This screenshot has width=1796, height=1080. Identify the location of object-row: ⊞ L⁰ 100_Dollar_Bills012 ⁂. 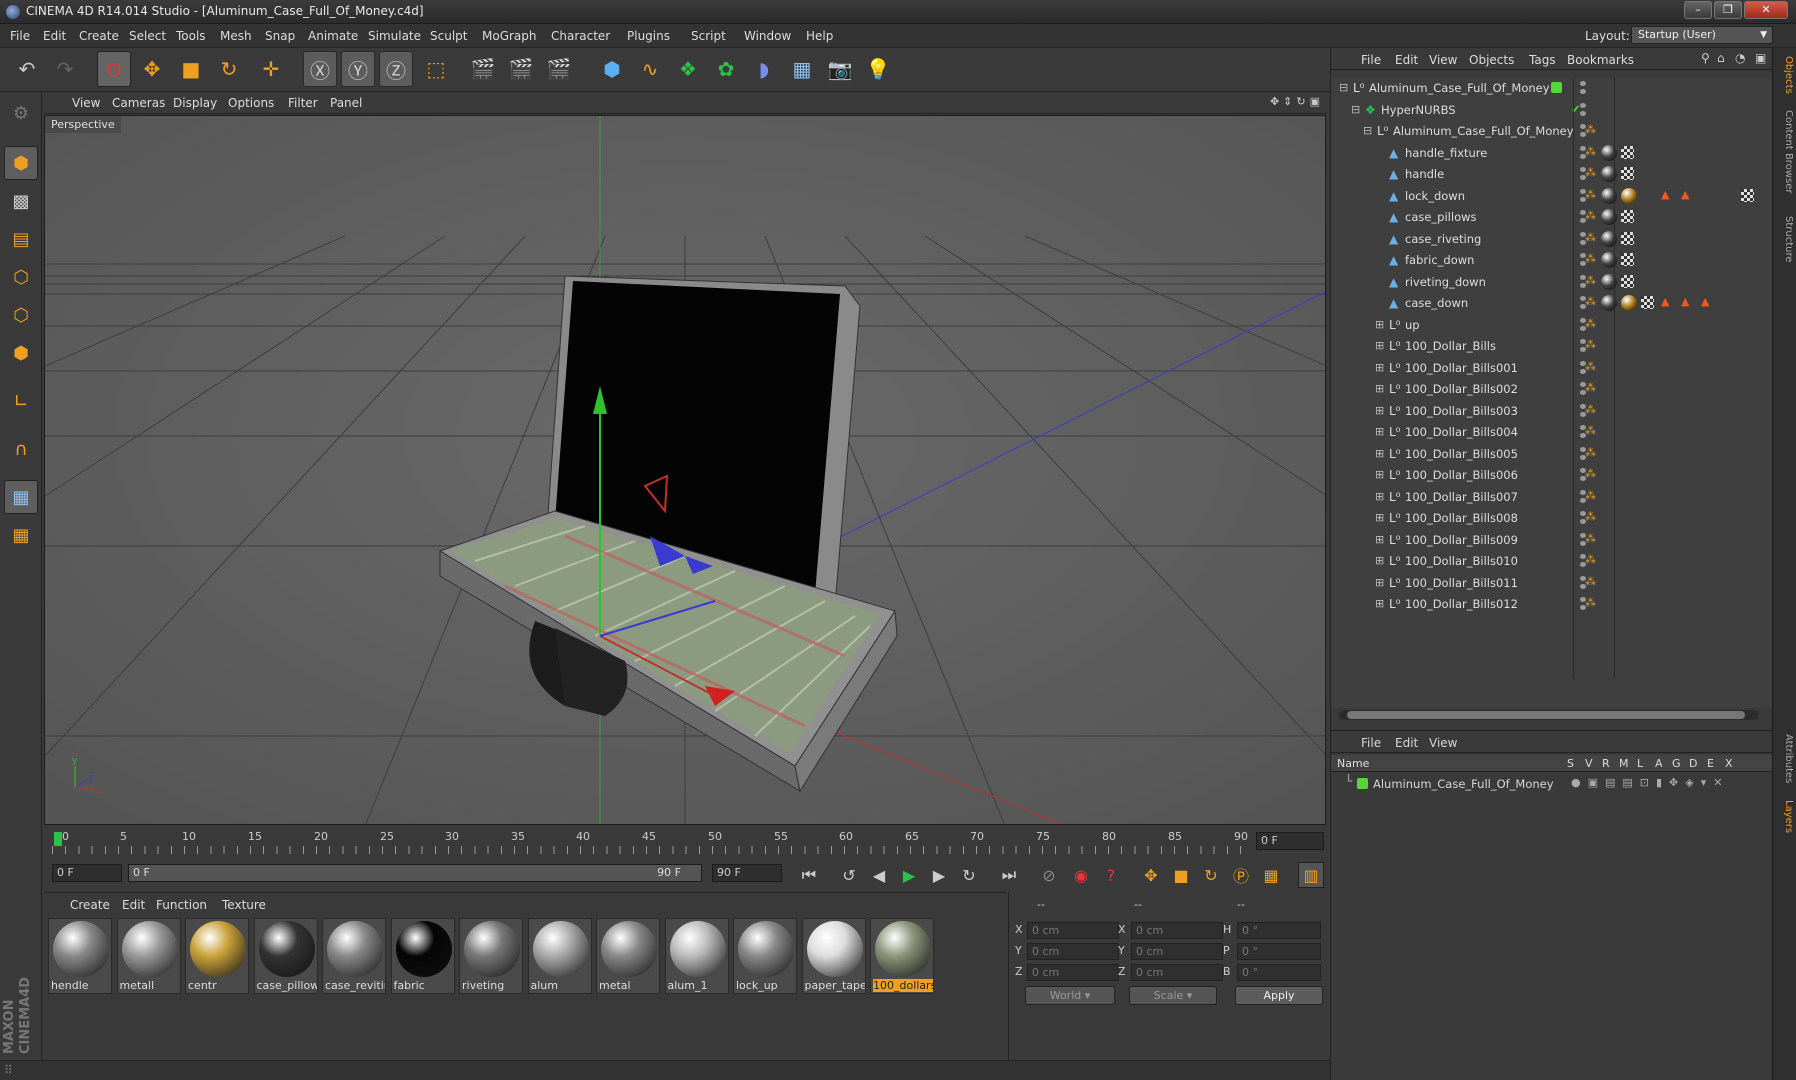
(1552, 604).